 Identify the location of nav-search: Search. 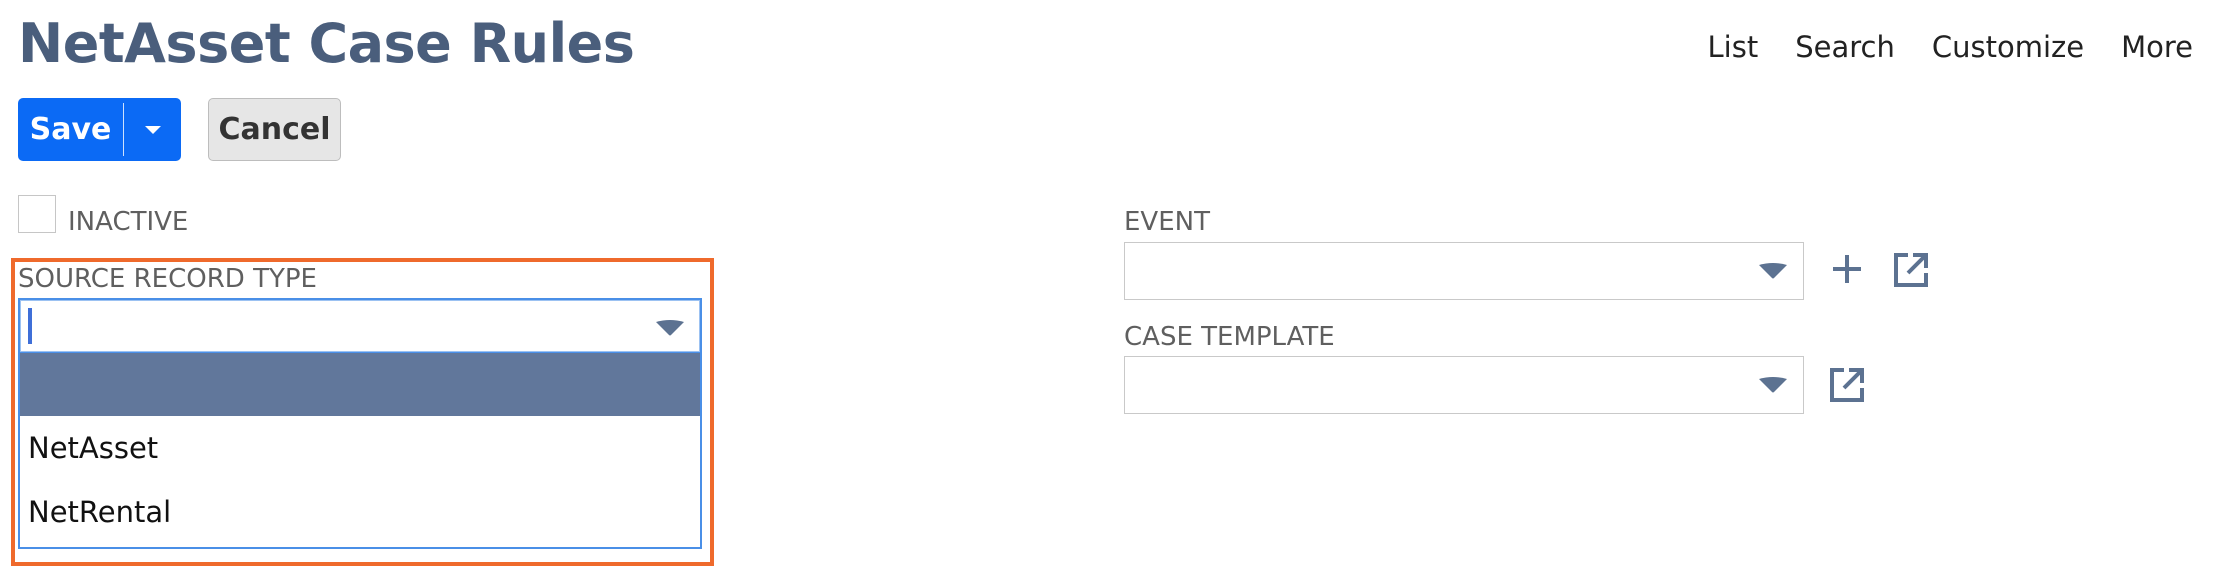
(1845, 47).